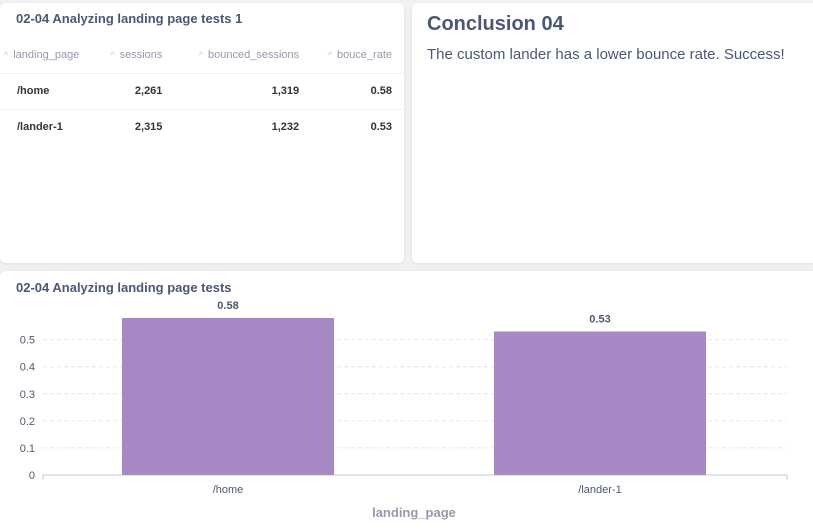  I want to click on y-tick-label: 0, so click(32, 476).